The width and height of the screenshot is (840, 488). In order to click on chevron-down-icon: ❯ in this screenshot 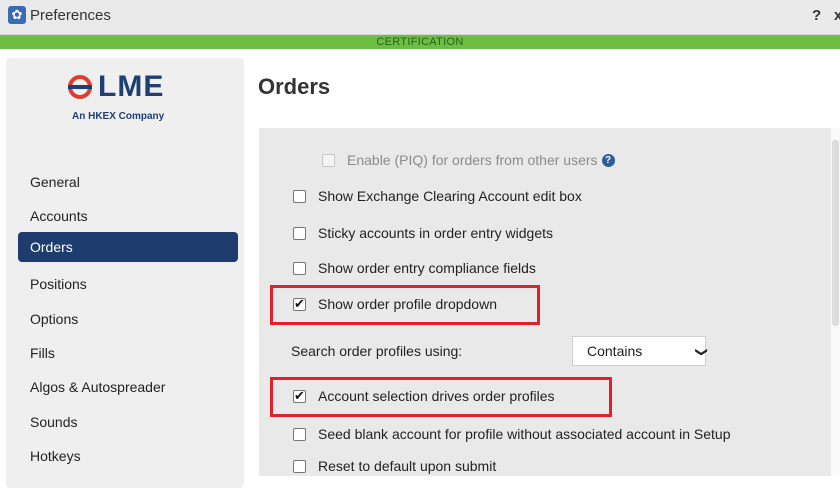, I will do `click(702, 352)`.